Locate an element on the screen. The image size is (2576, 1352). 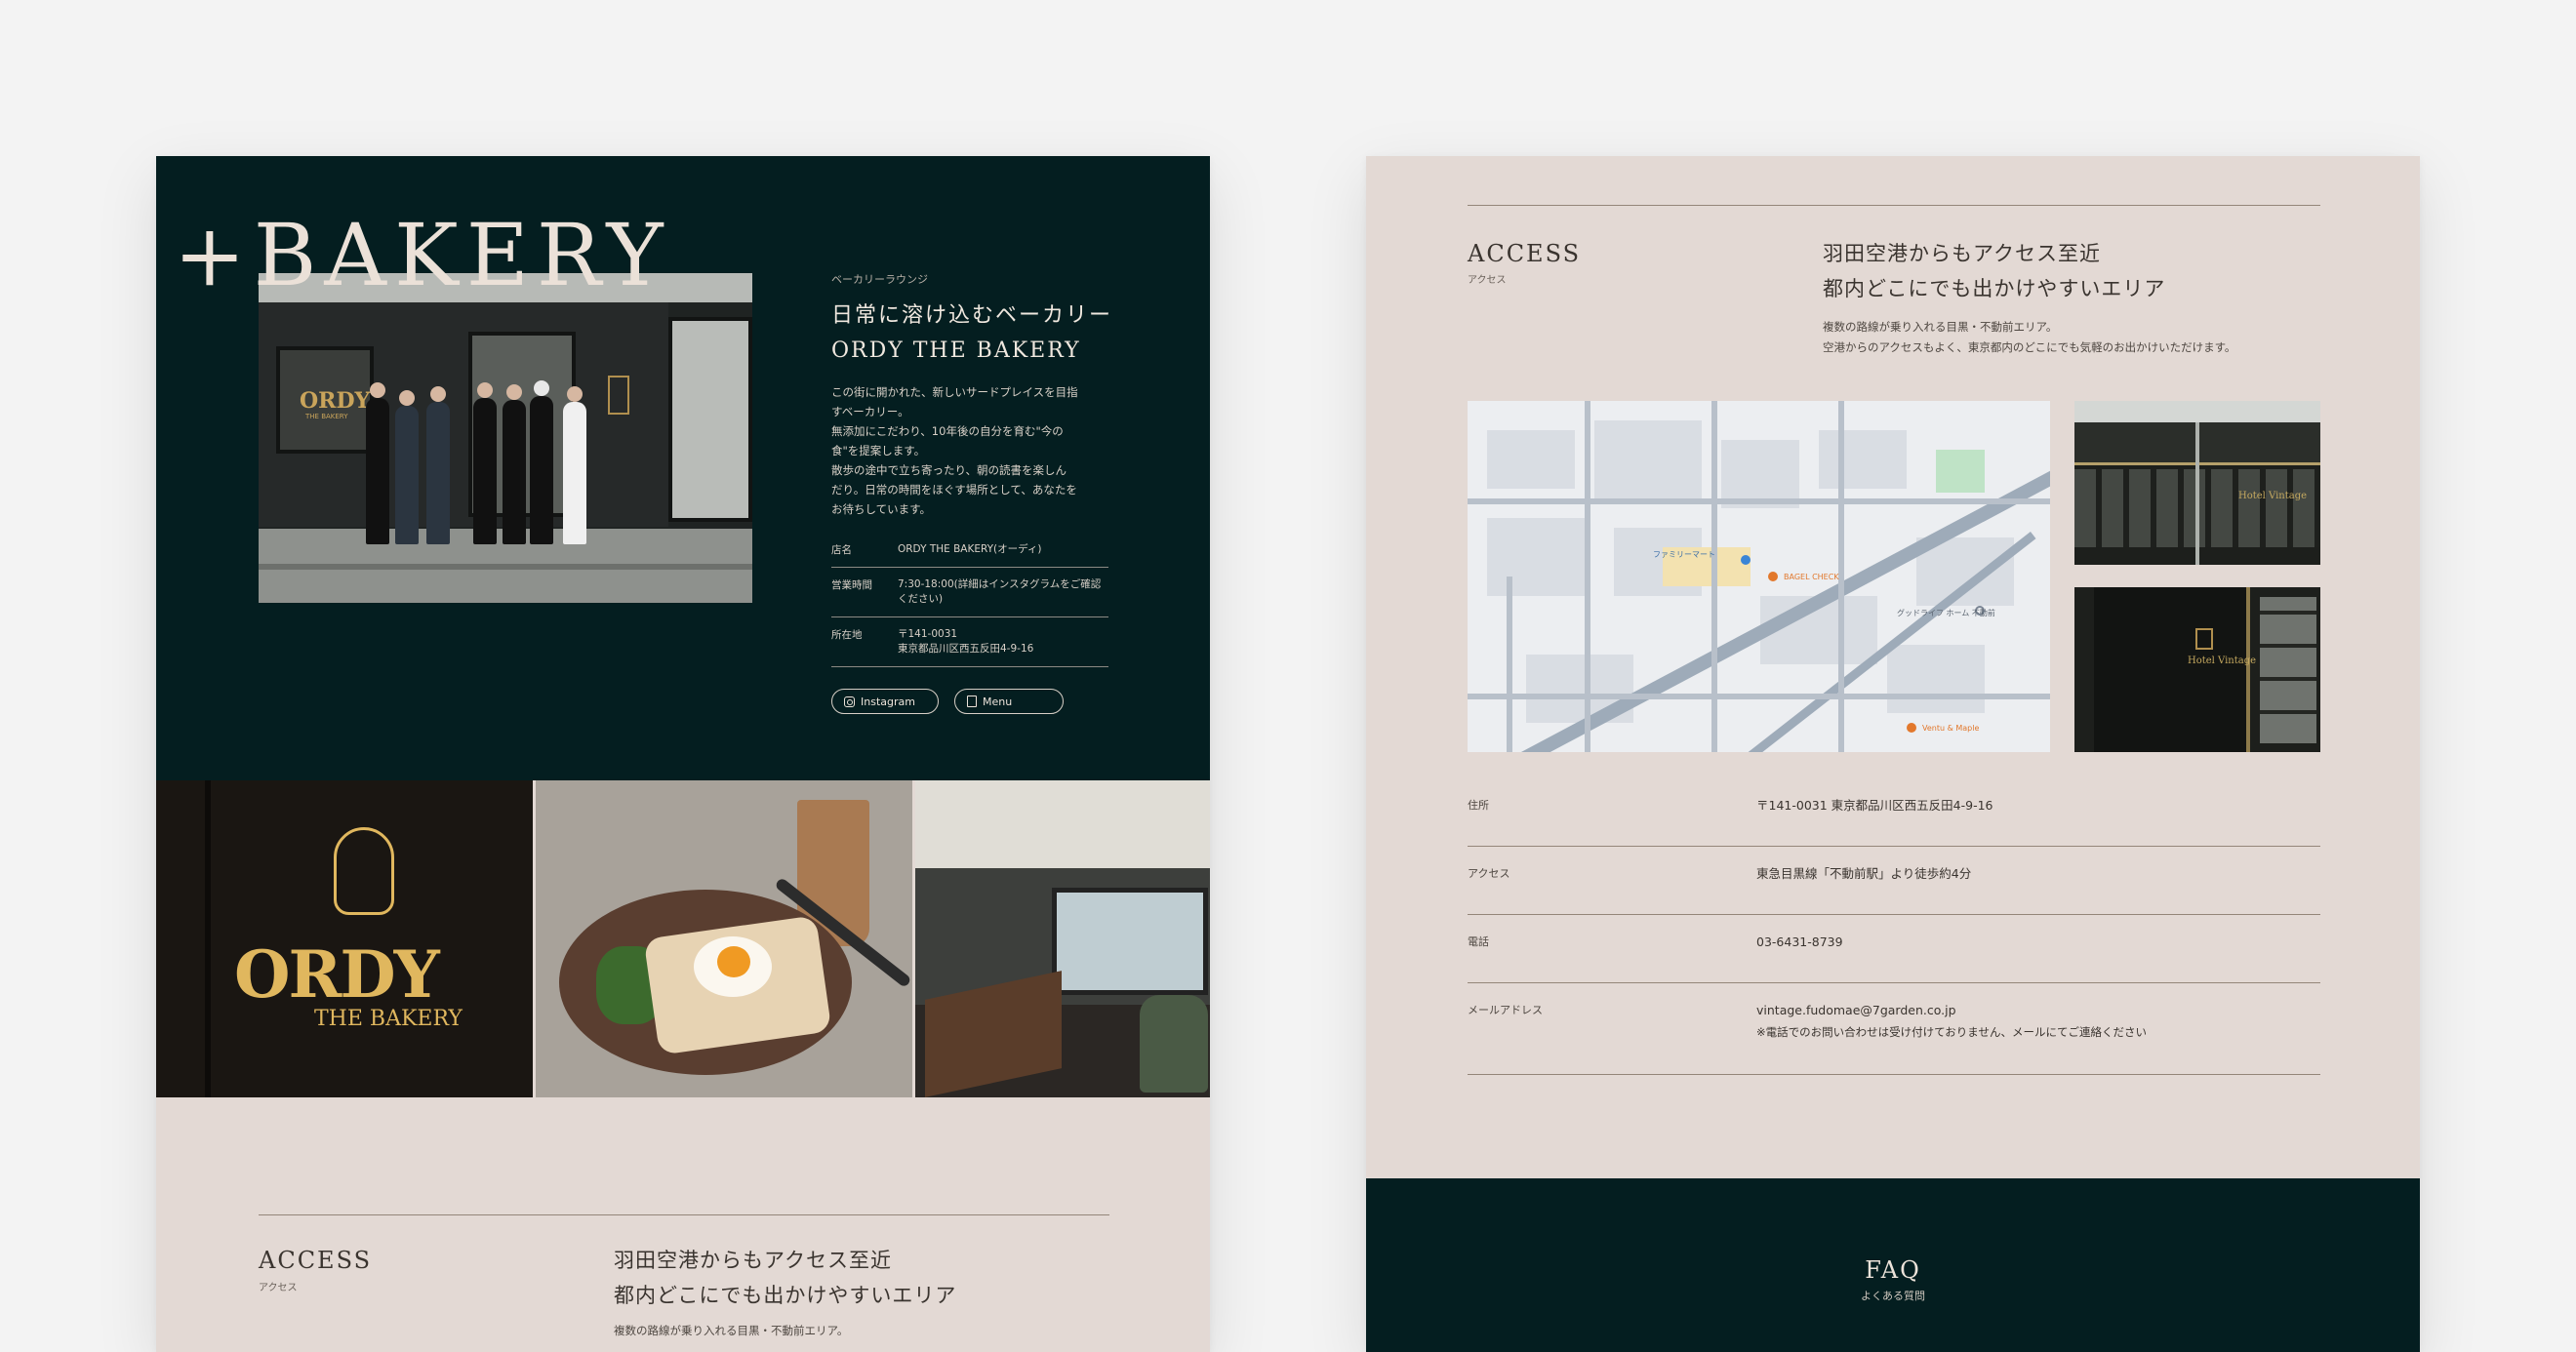
info-key: 店名 is located at coordinates (841, 550).